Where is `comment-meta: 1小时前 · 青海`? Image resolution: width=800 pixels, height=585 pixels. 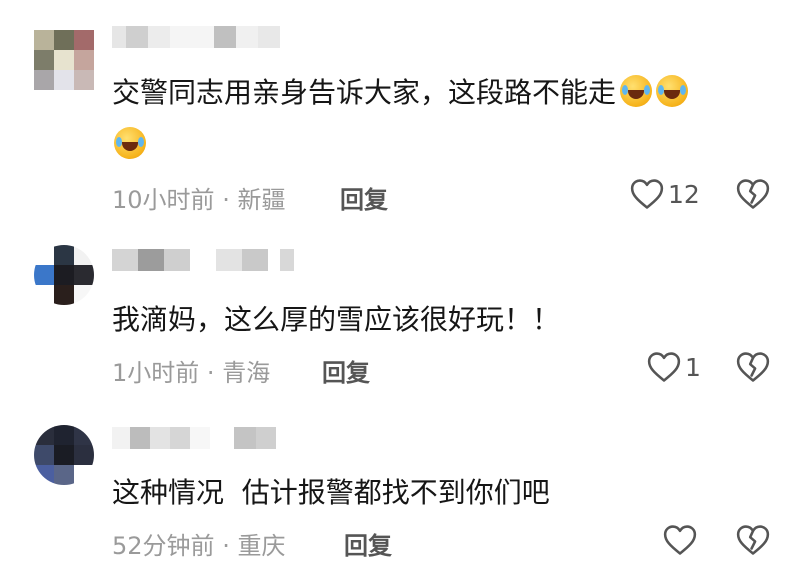 comment-meta: 1小时前 · 青海 is located at coordinates (191, 370).